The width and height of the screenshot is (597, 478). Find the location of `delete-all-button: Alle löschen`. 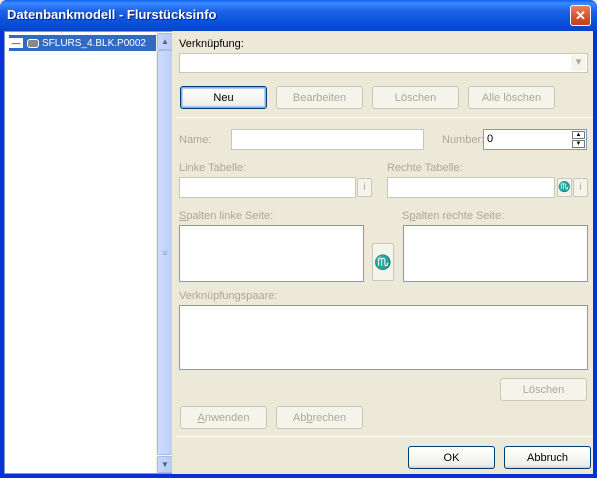

delete-all-button: Alle löschen is located at coordinates (511, 97).